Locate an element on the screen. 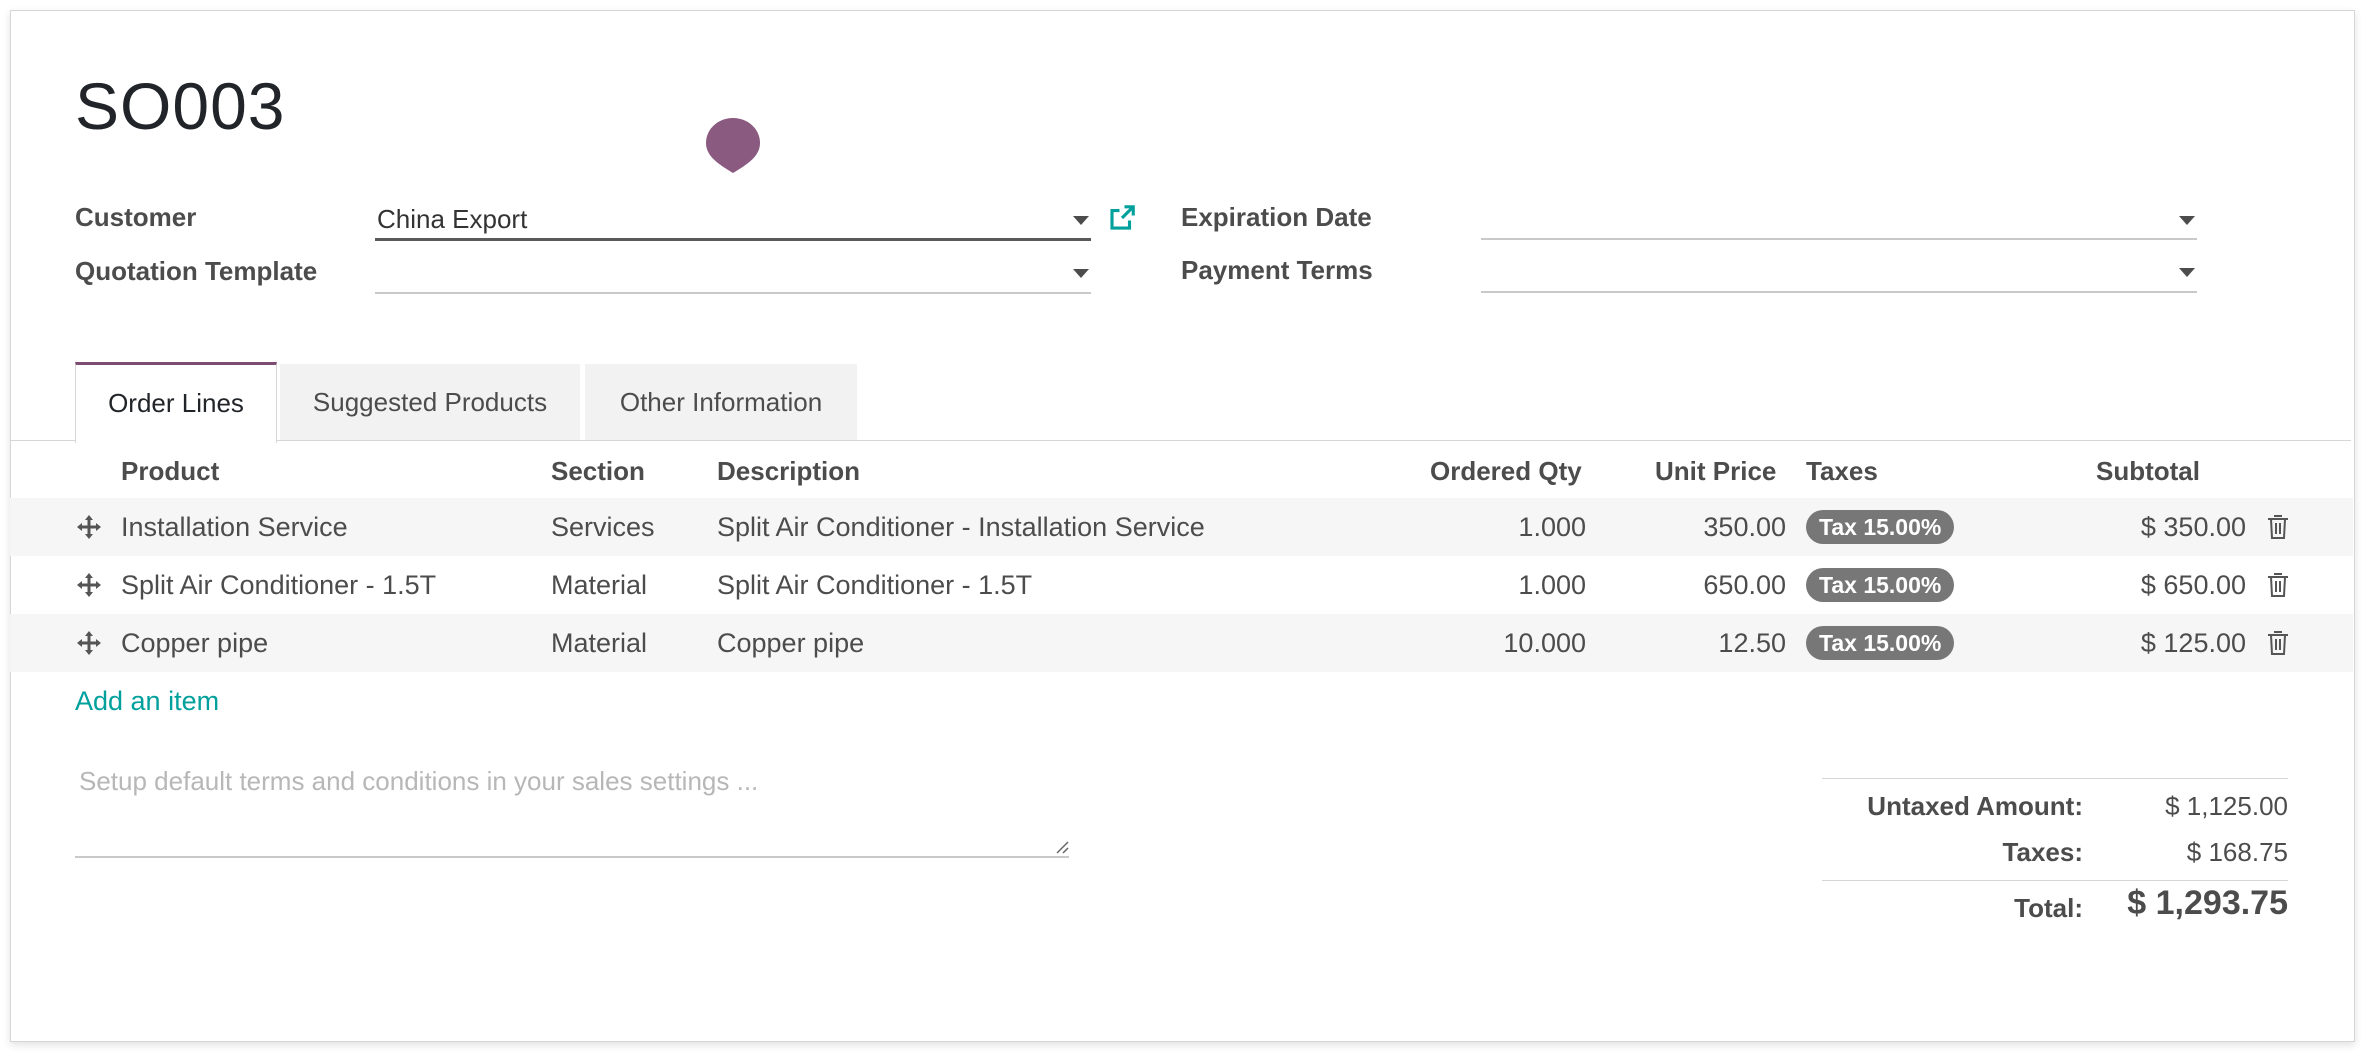 The image size is (2361, 1052). customer-input: China Export is located at coordinates (722, 220).